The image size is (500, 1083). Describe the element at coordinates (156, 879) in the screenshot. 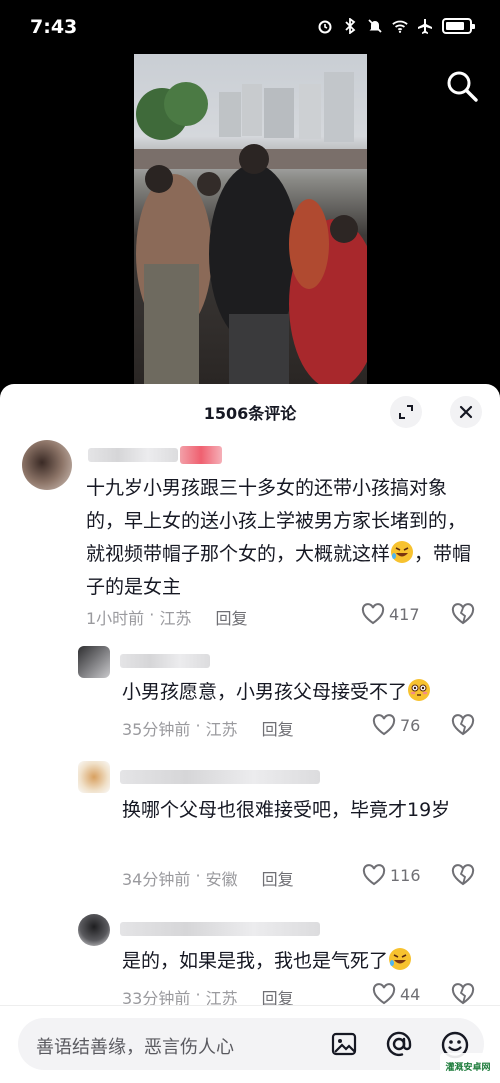

I see `comment-time: 34分钟前` at that location.